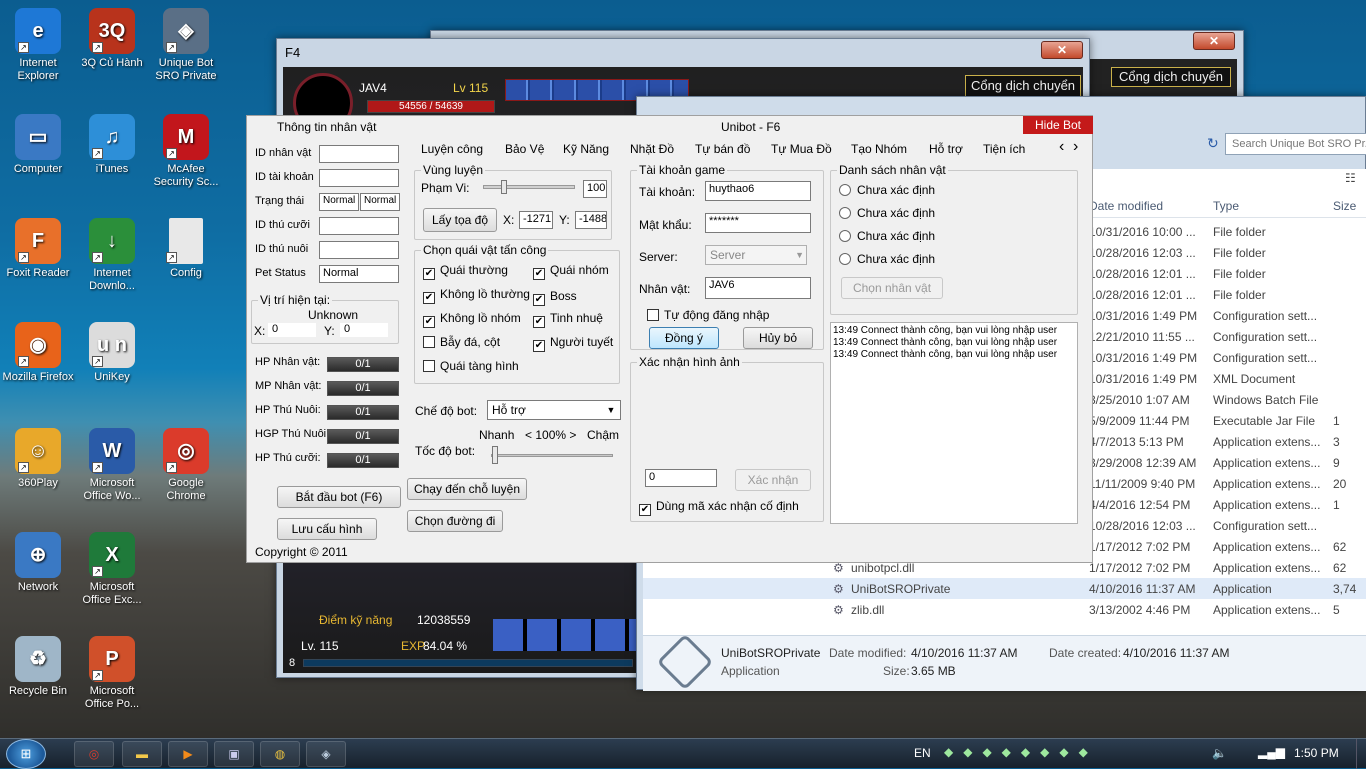 This screenshot has height=769, width=1366. I want to click on speed-slider, so click(552, 455).